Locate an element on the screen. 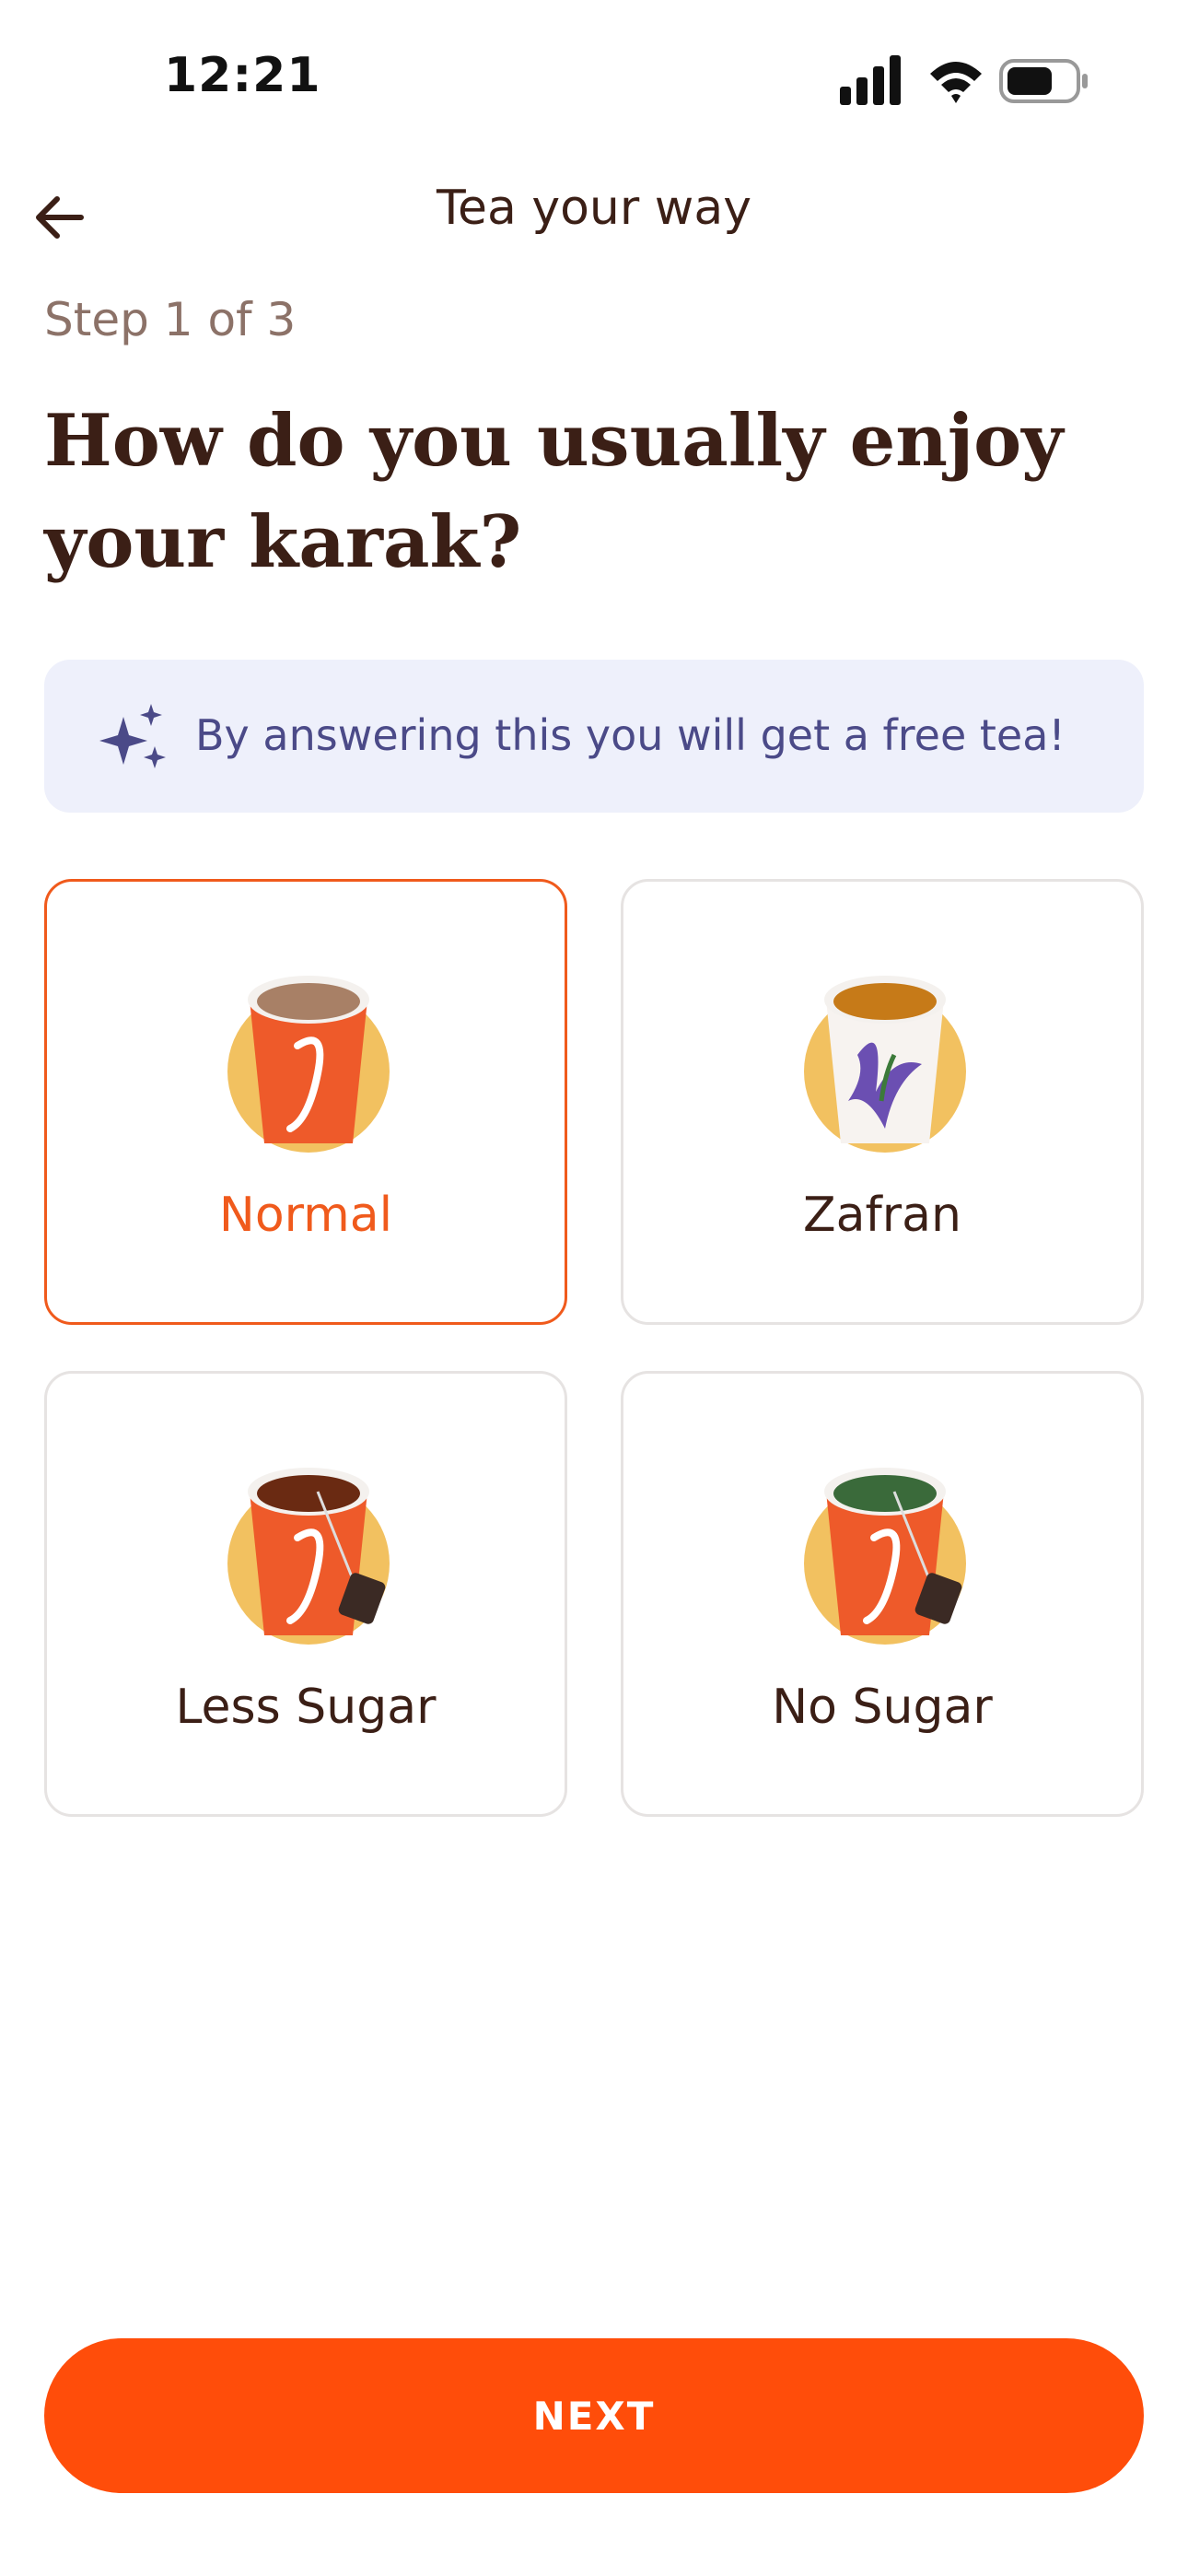 The image size is (1188, 2576). option-card-zafran: Zafran is located at coordinates (882, 1102).